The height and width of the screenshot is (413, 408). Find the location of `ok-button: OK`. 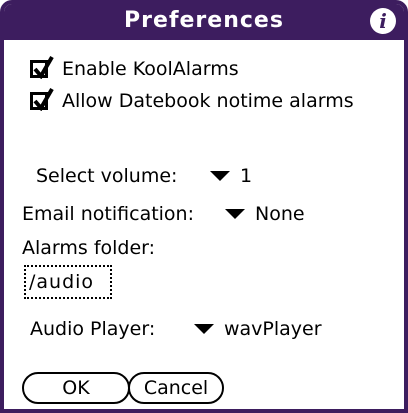

ok-button: OK is located at coordinates (76, 388).